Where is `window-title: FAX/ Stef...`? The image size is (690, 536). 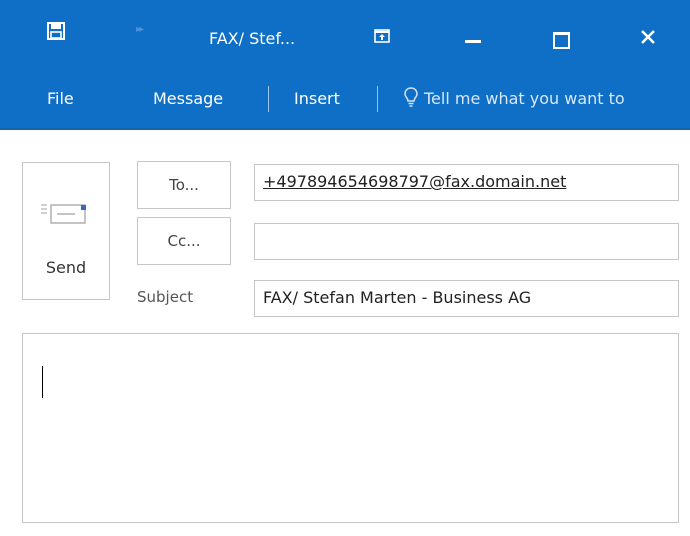
window-title: FAX/ Stef... is located at coordinates (252, 38).